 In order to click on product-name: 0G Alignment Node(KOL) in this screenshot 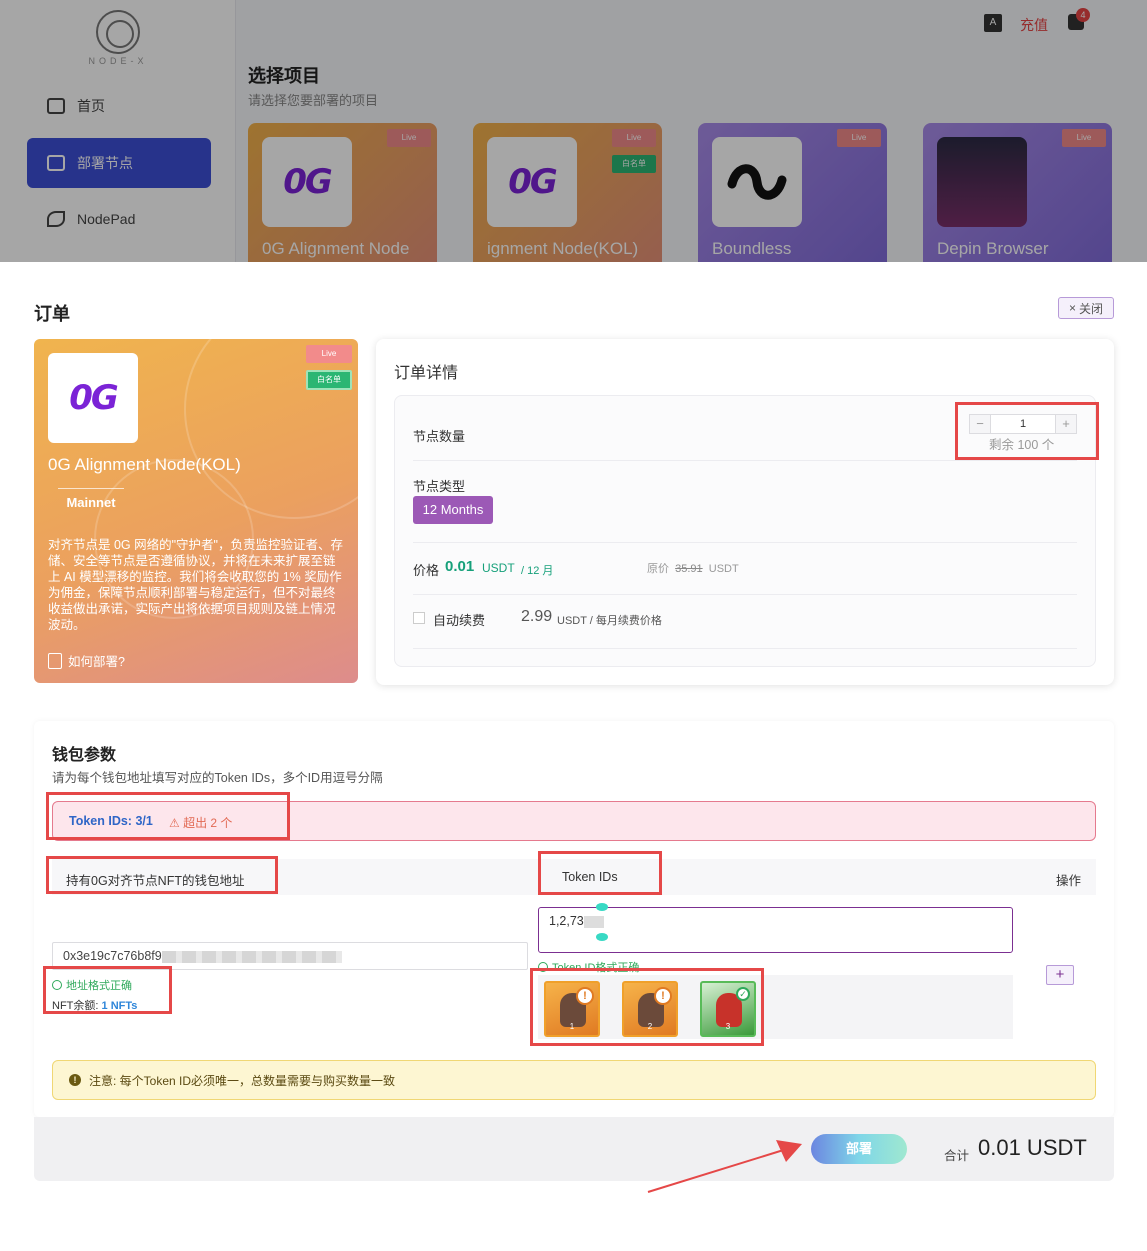, I will do `click(144, 464)`.